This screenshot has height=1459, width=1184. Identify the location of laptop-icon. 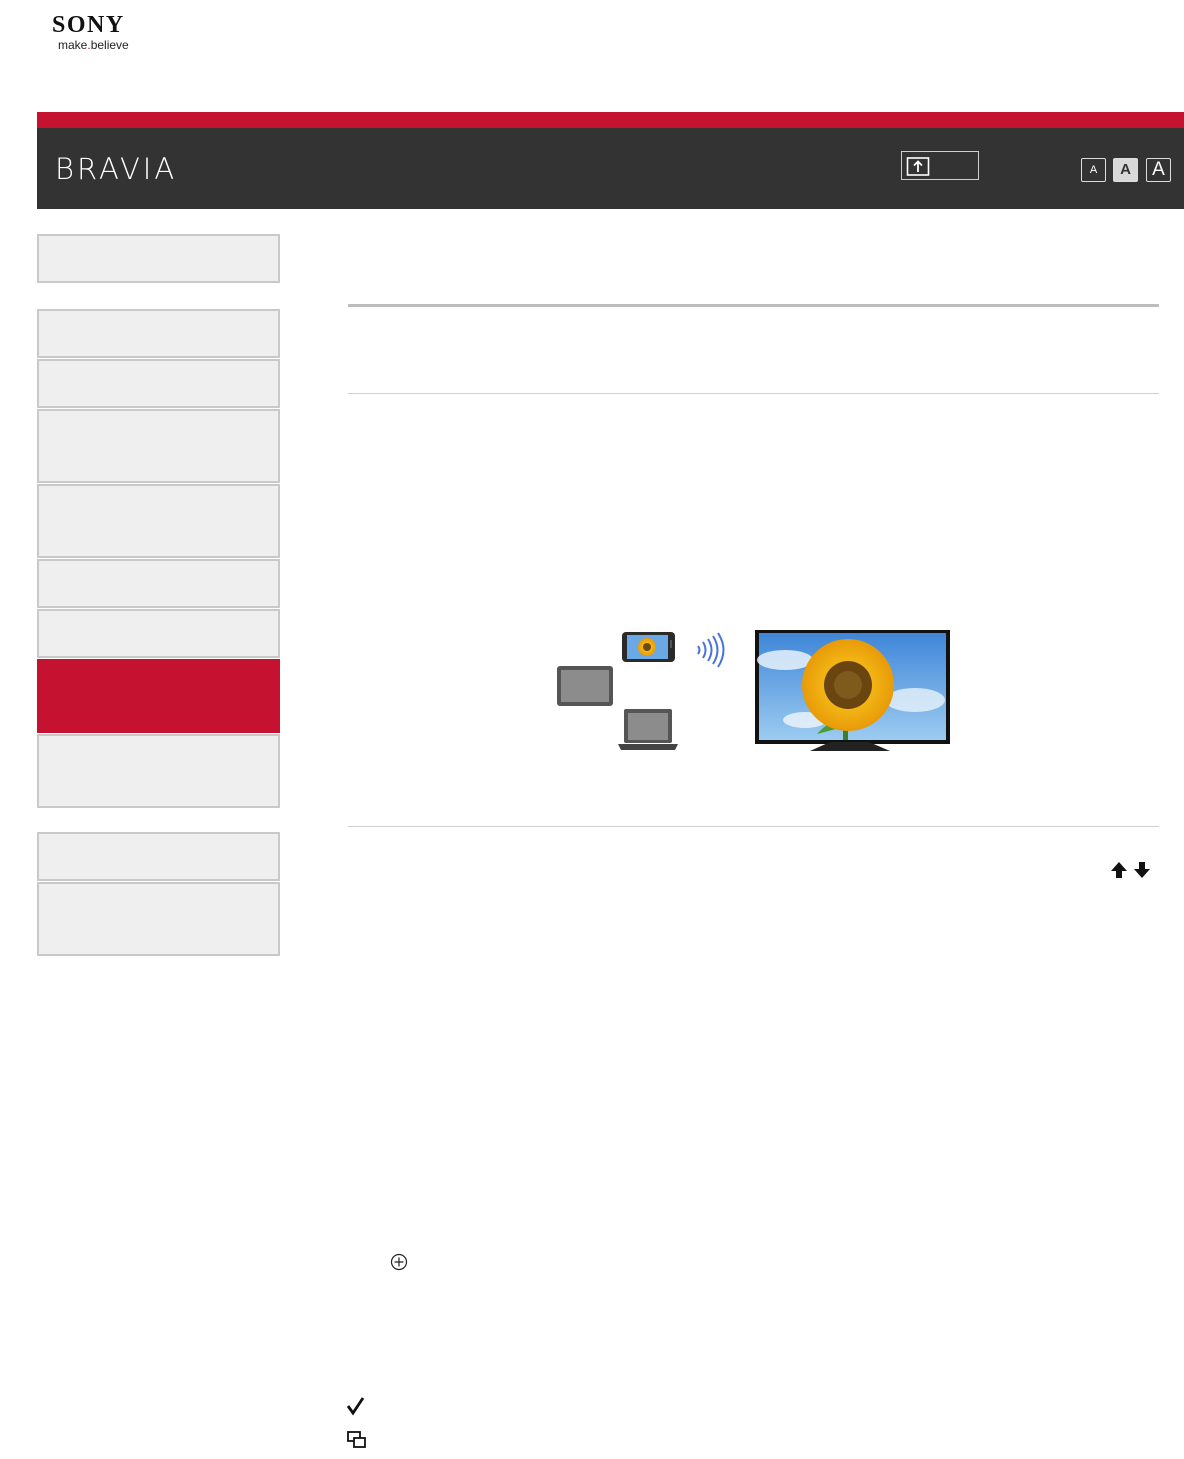
(648, 729).